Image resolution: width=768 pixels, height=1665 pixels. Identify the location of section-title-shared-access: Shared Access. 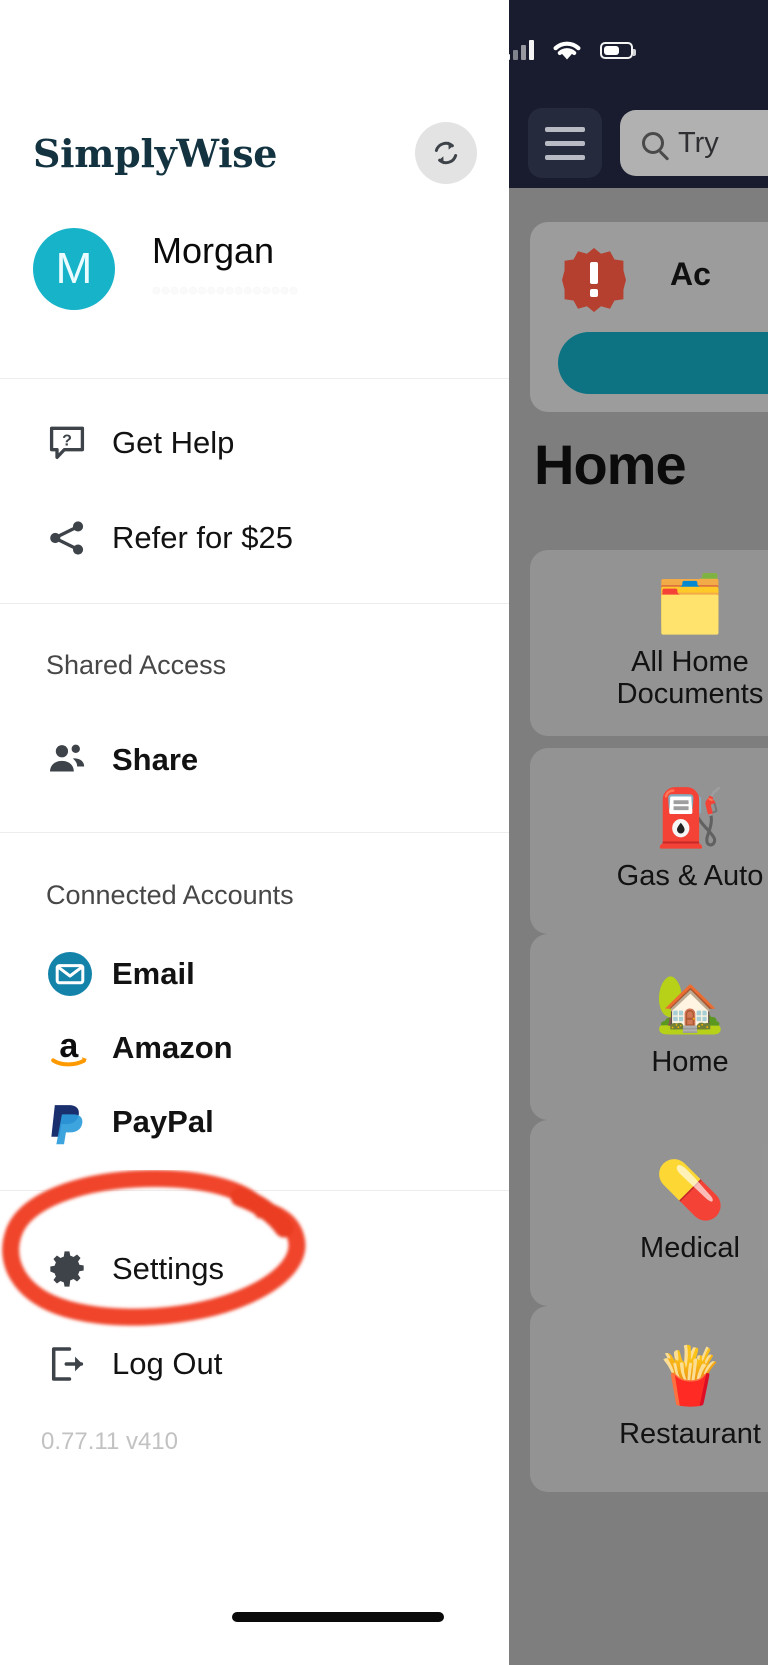
(136, 665).